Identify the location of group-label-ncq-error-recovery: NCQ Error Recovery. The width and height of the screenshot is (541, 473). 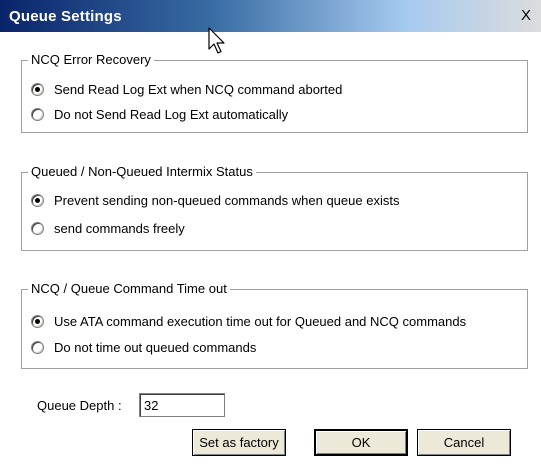
(91, 59).